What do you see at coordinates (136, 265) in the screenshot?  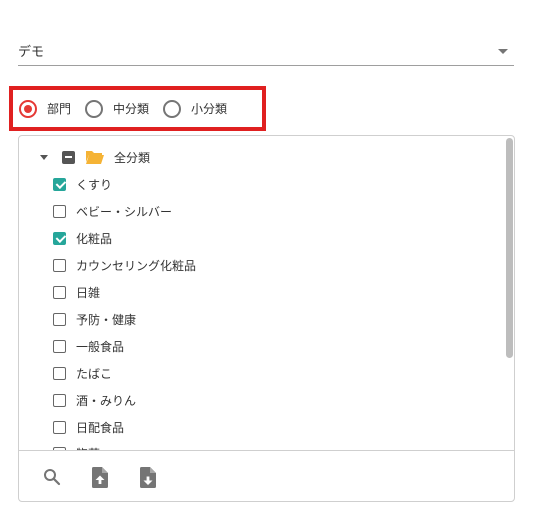 I see `tree-item-label: カウンセリング化粧品` at bounding box center [136, 265].